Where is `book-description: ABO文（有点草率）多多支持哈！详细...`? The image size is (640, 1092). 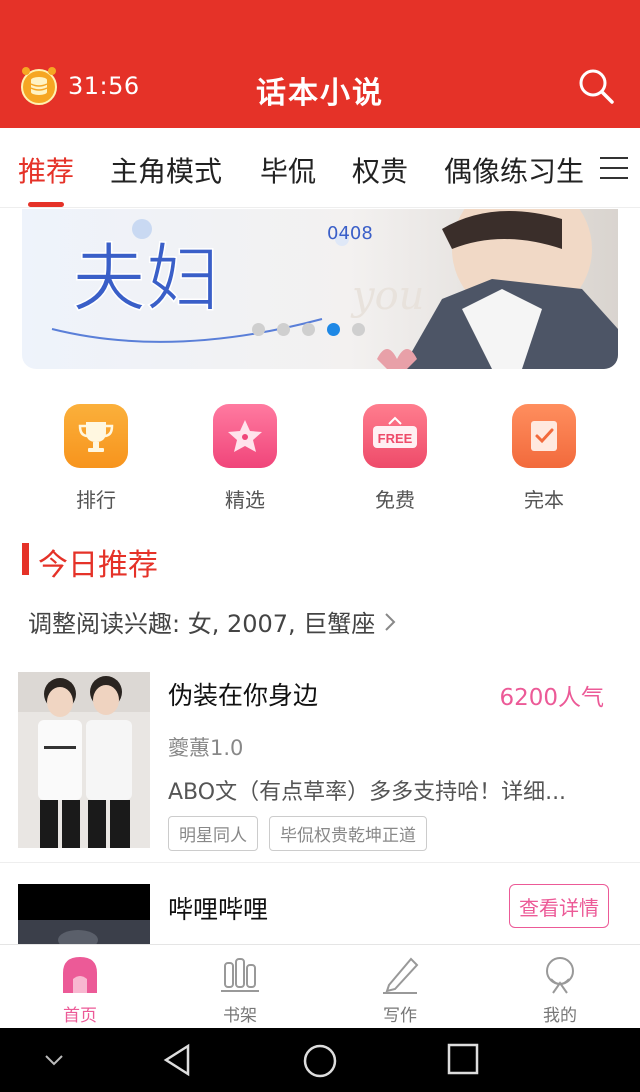 book-description: ABO文（有点草率）多多支持哈！详细... is located at coordinates (367, 792).